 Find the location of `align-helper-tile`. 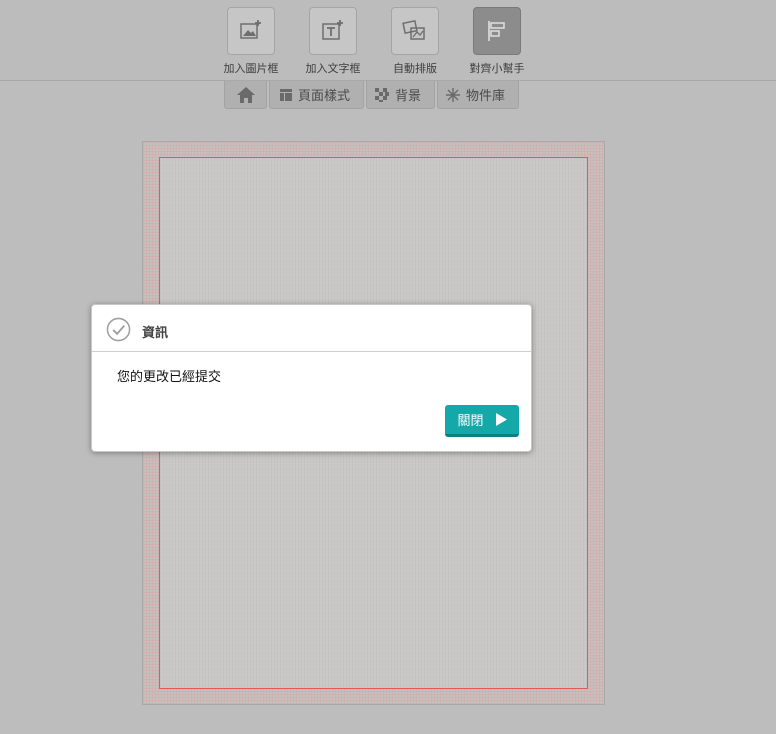

align-helper-tile is located at coordinates (497, 31).